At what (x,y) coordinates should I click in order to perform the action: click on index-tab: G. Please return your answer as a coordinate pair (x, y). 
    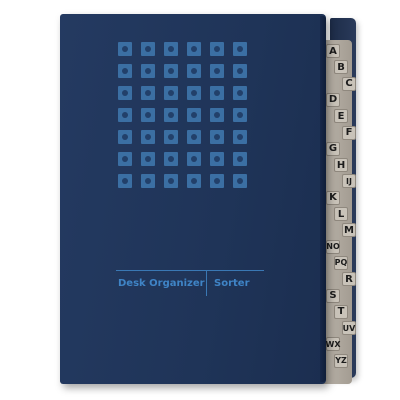
    Looking at the image, I should click on (333, 148).